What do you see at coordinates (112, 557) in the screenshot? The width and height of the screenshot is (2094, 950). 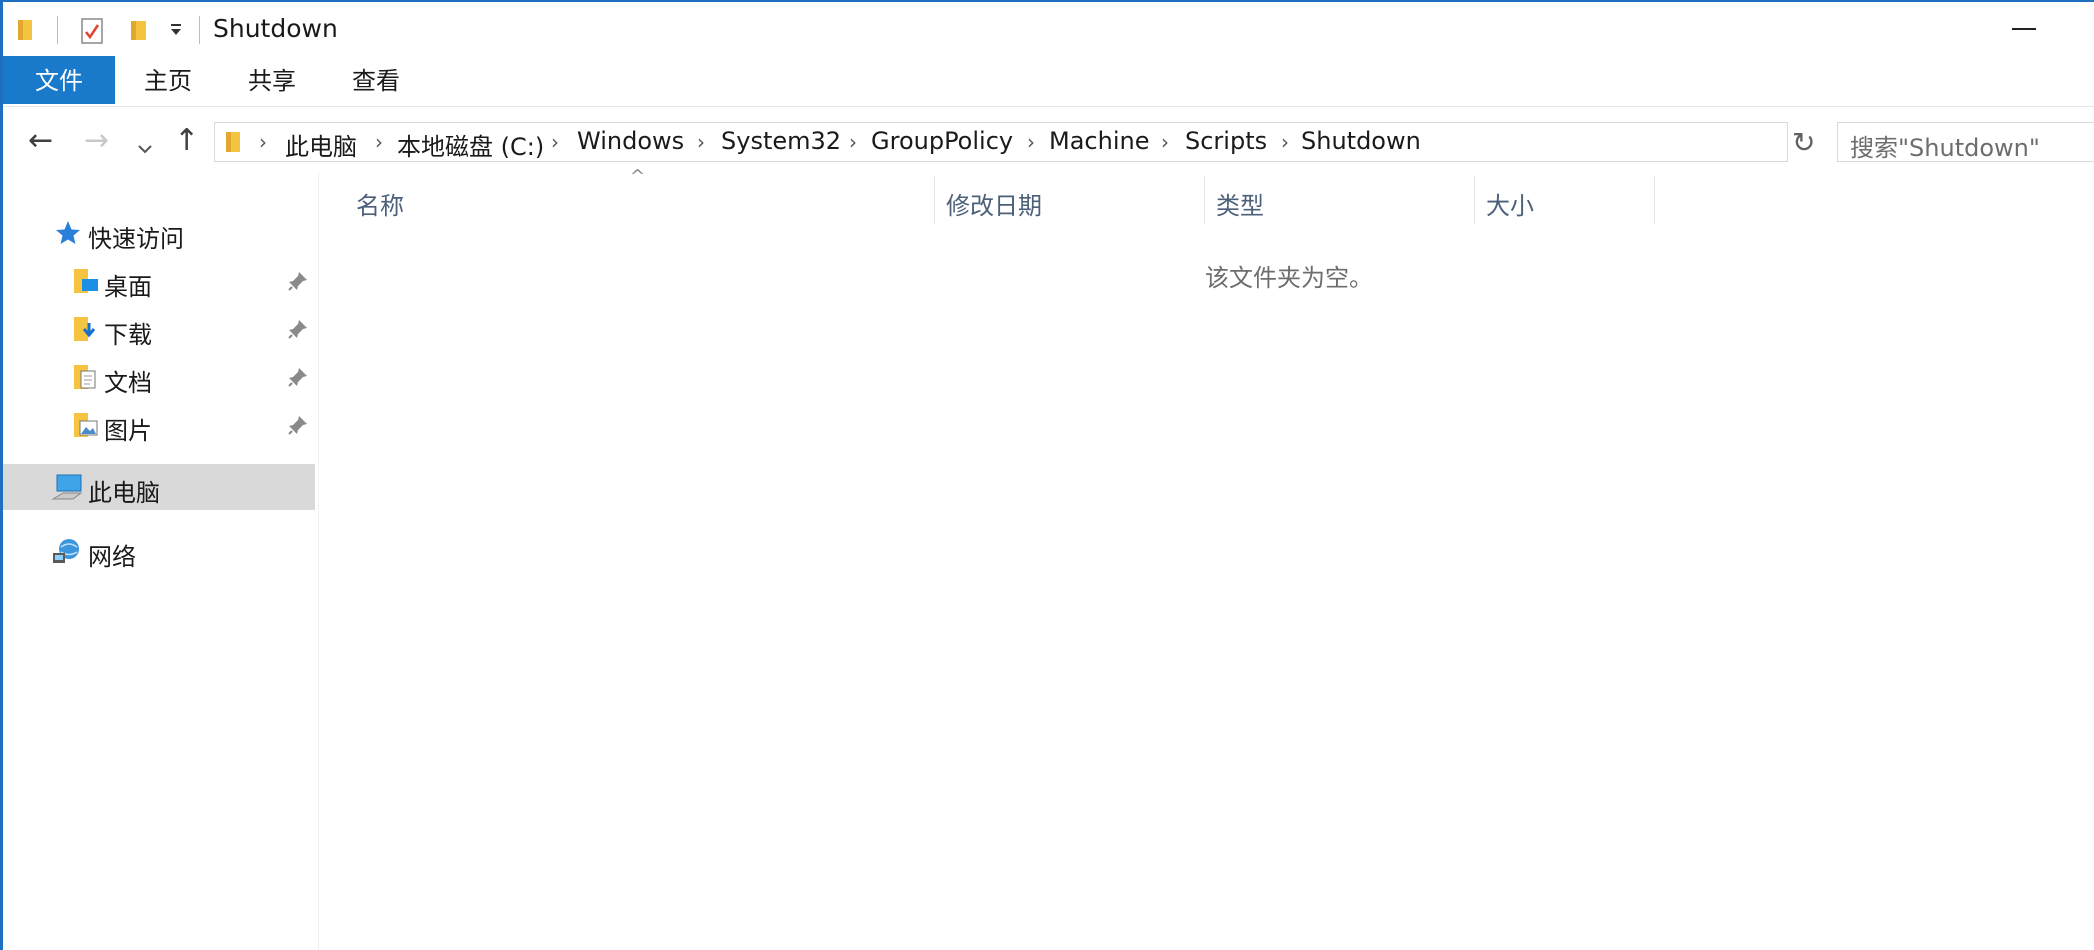 I see `nav-label: 网络` at bounding box center [112, 557].